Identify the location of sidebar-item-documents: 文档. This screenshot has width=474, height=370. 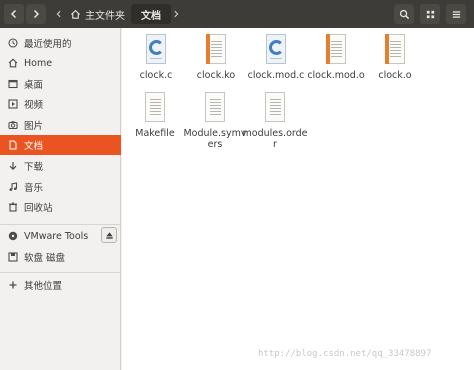
(60, 145).